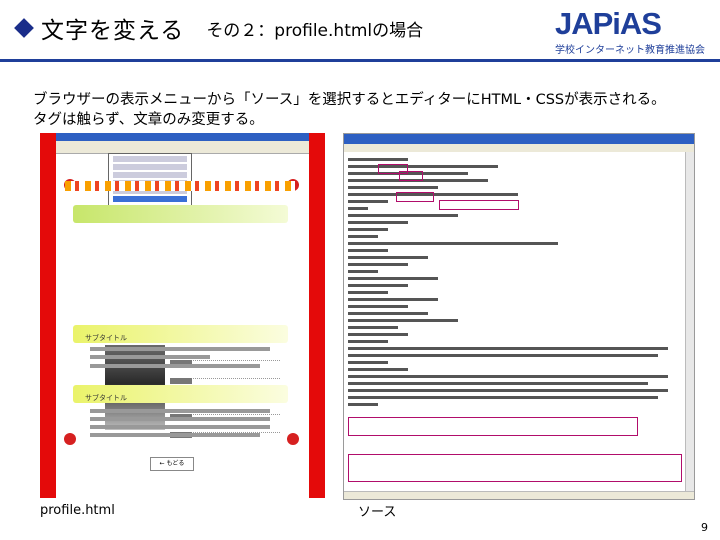 This screenshot has height=540, width=720. I want to click on logo-text: JAPiAS, so click(608, 23).